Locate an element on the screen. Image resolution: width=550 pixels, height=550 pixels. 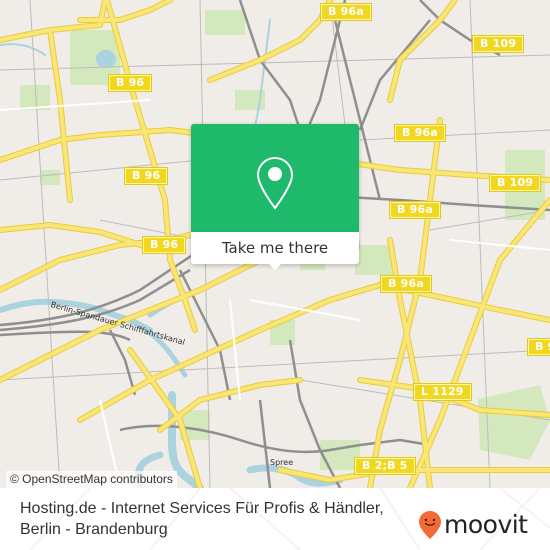
road-shield: B 2;B 5 is located at coordinates (385, 466).